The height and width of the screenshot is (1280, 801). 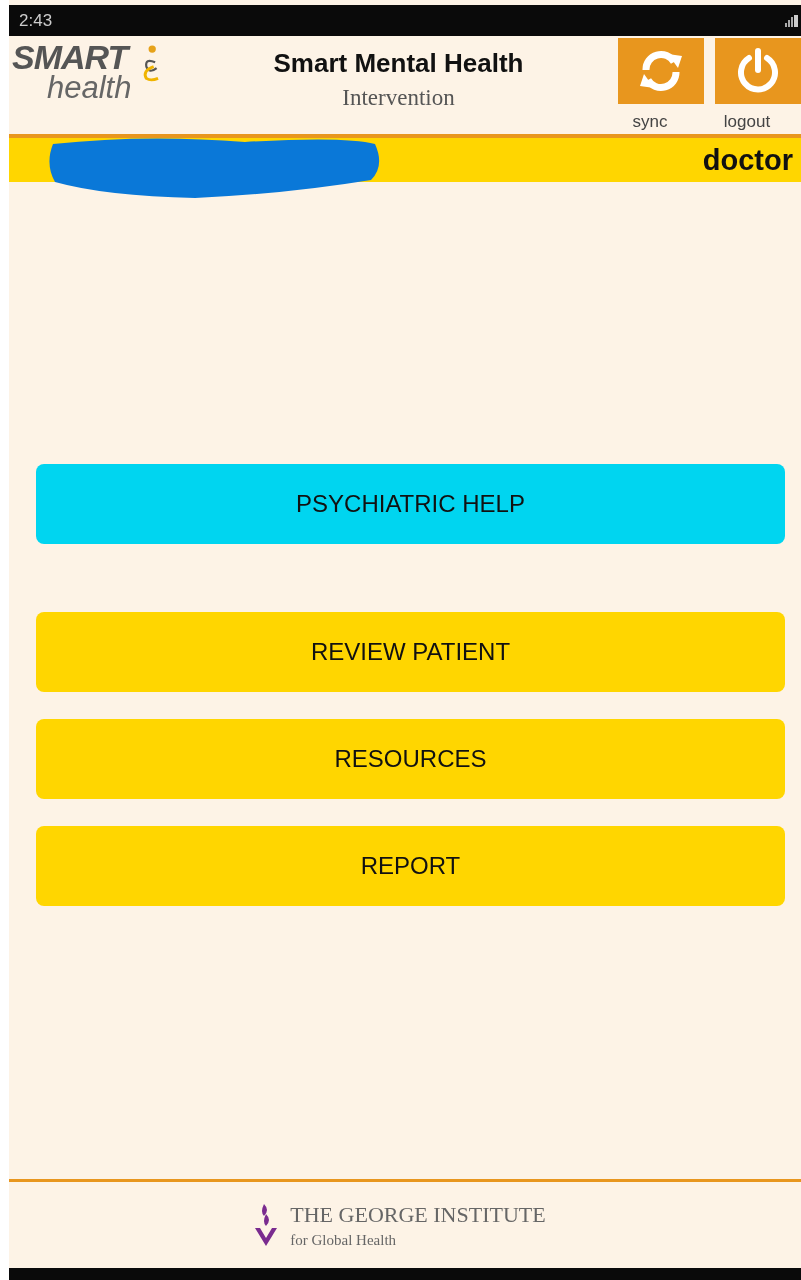 I want to click on sync-icon, so click(x=661, y=71).